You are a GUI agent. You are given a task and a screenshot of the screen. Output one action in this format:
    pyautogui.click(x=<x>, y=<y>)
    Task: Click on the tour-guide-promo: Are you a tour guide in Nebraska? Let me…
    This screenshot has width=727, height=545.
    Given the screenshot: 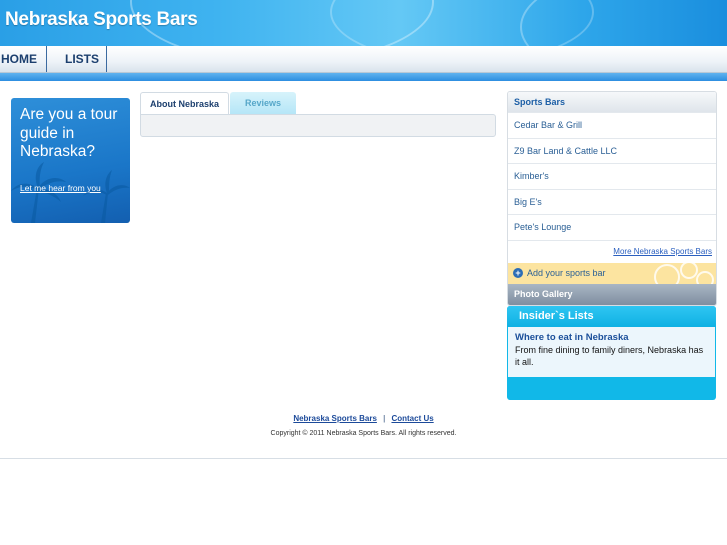 What is the action you would take?
    pyautogui.click(x=70, y=160)
    